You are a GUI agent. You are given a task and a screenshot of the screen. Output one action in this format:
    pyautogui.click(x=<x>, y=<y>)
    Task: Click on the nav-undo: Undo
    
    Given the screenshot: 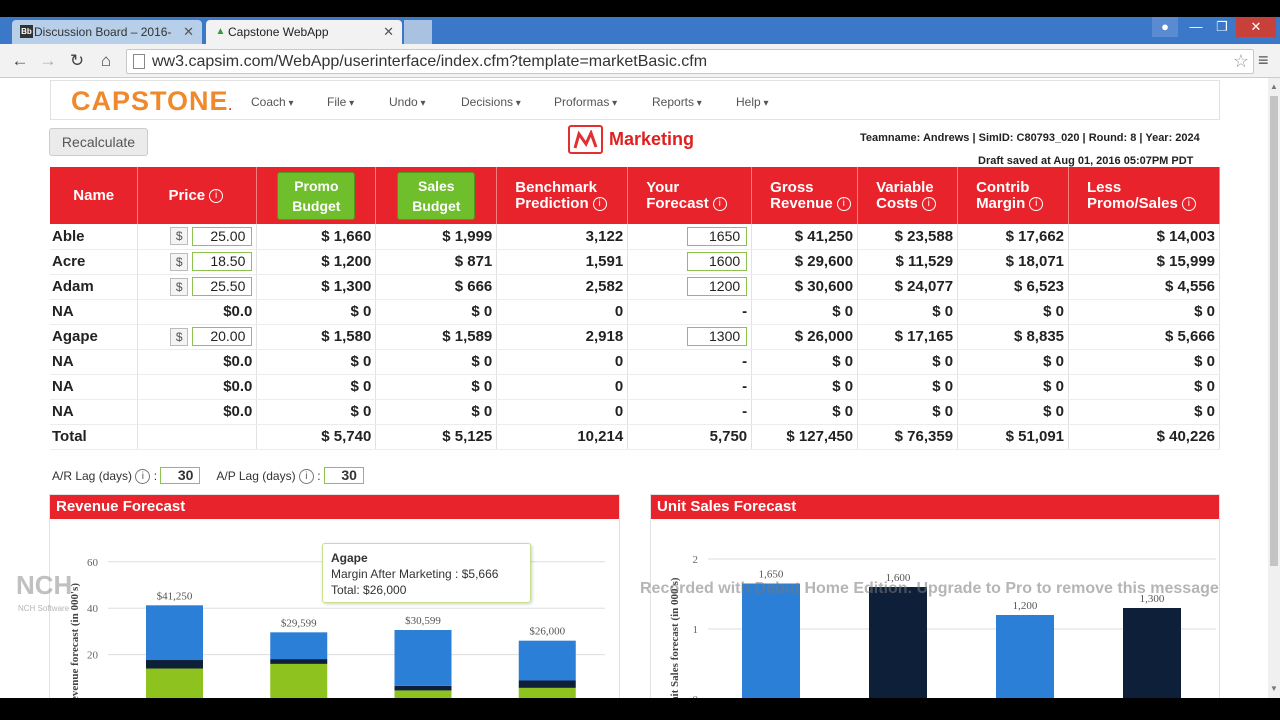 What is the action you would take?
    pyautogui.click(x=407, y=102)
    